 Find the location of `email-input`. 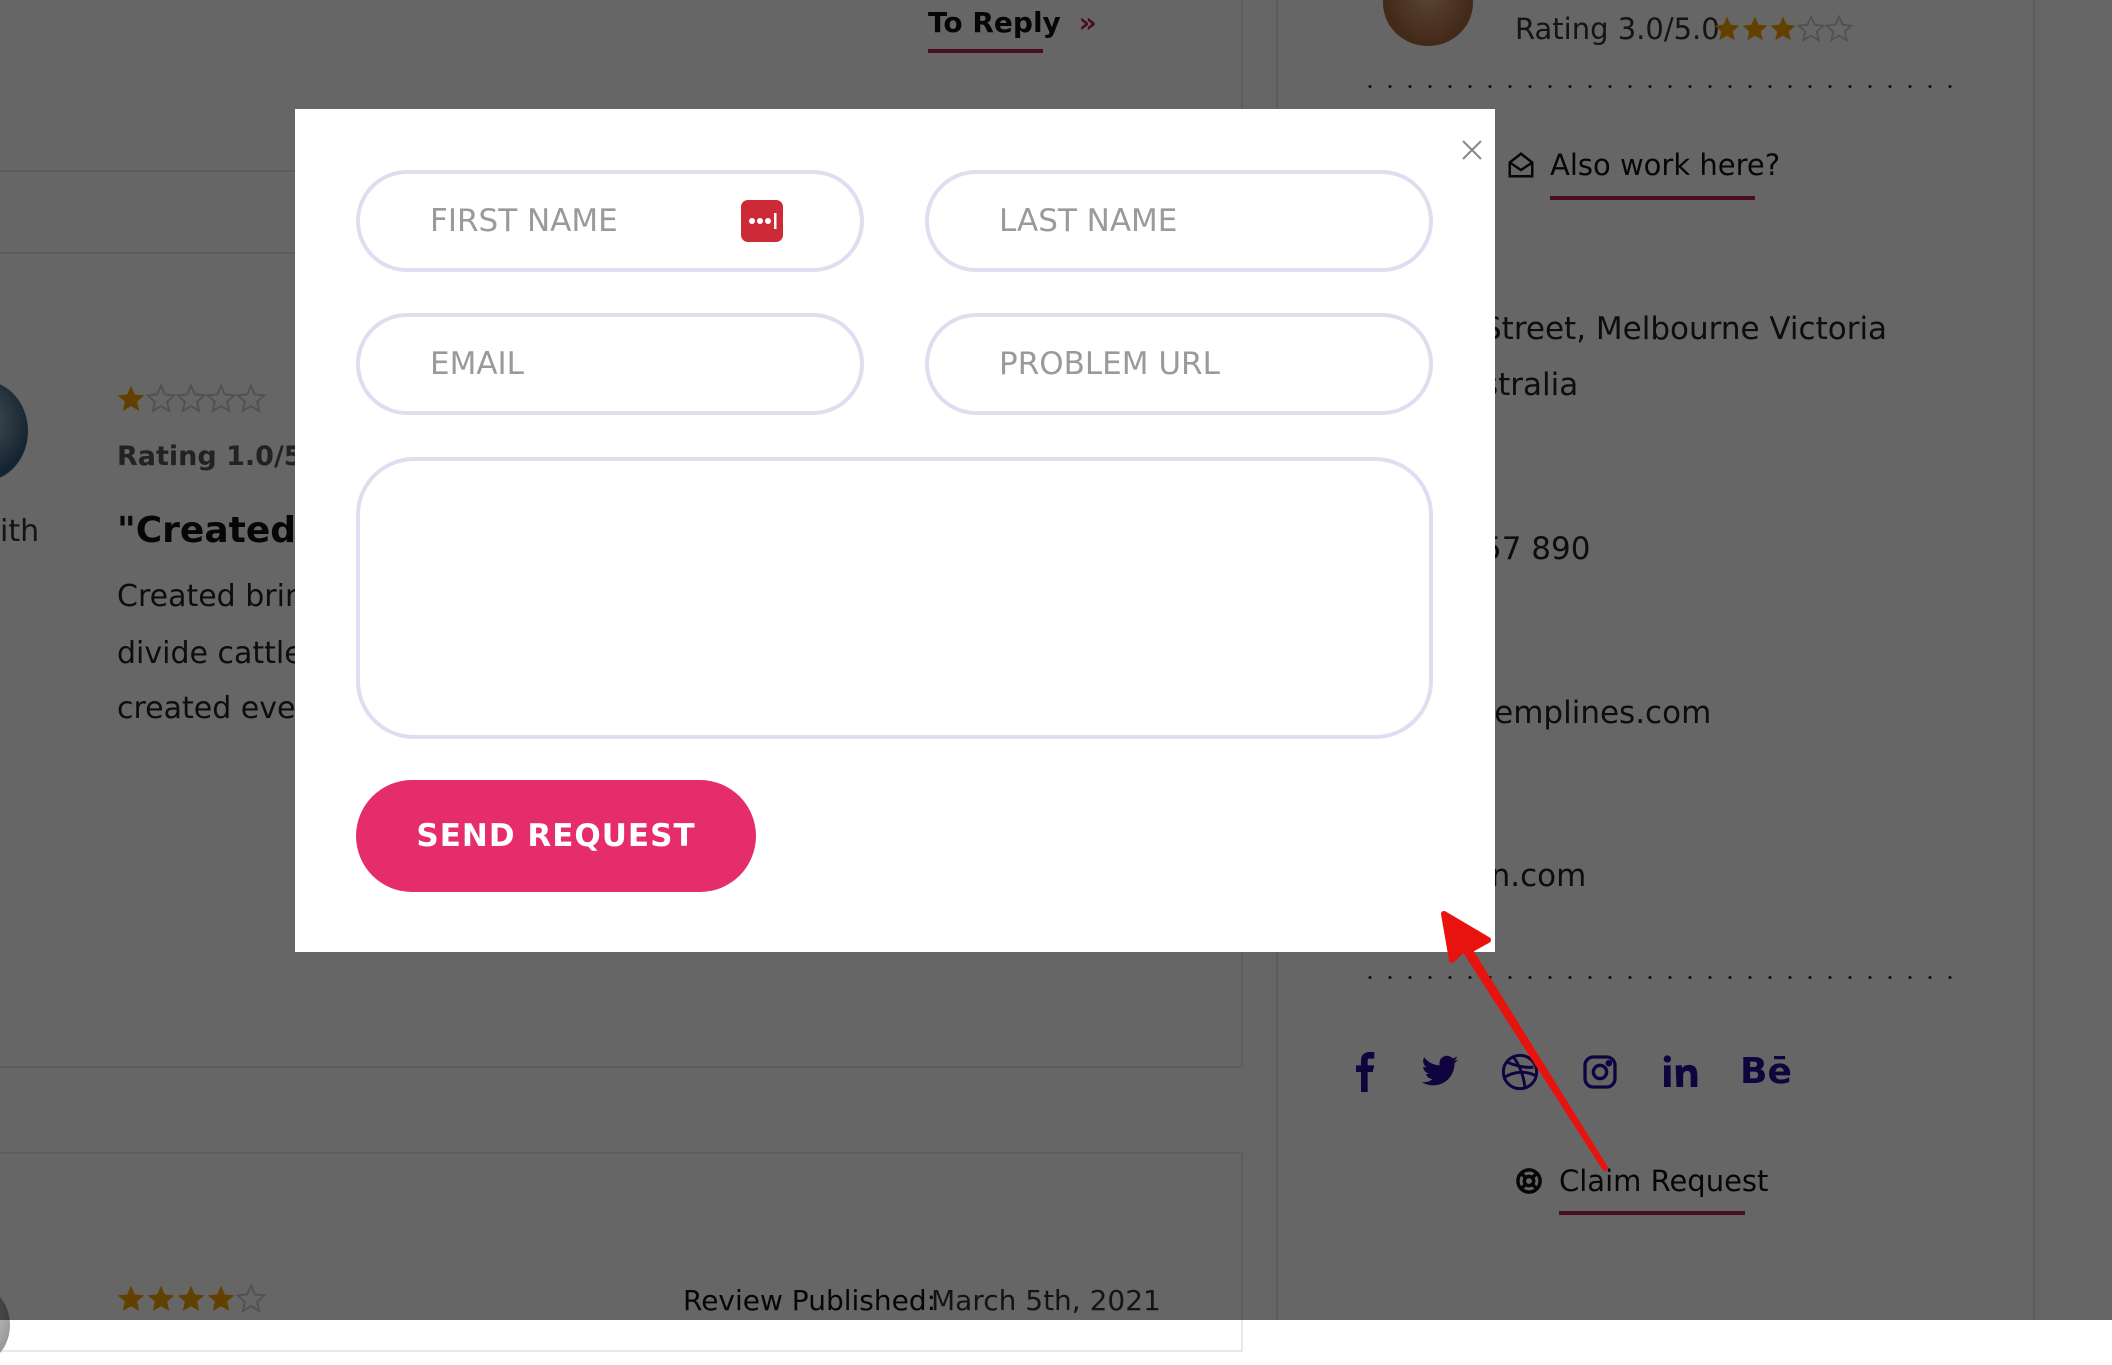

email-input is located at coordinates (610, 364).